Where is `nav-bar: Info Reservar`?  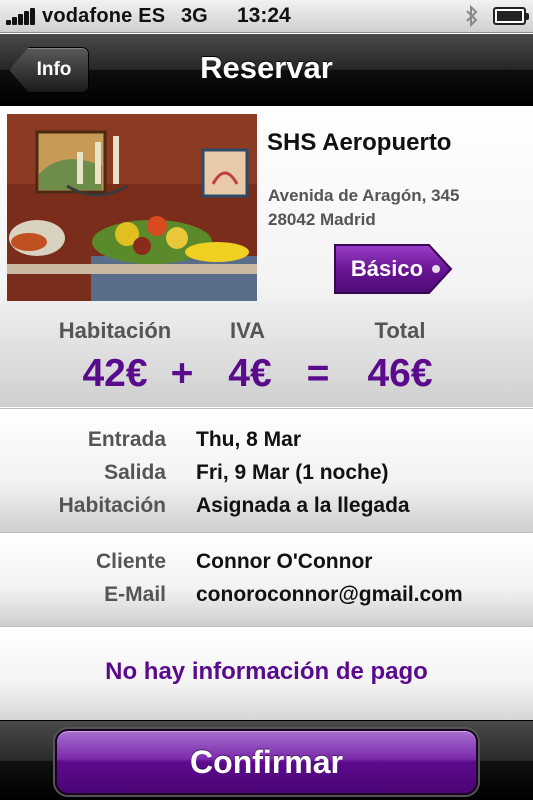 nav-bar: Info Reservar is located at coordinates (266, 70).